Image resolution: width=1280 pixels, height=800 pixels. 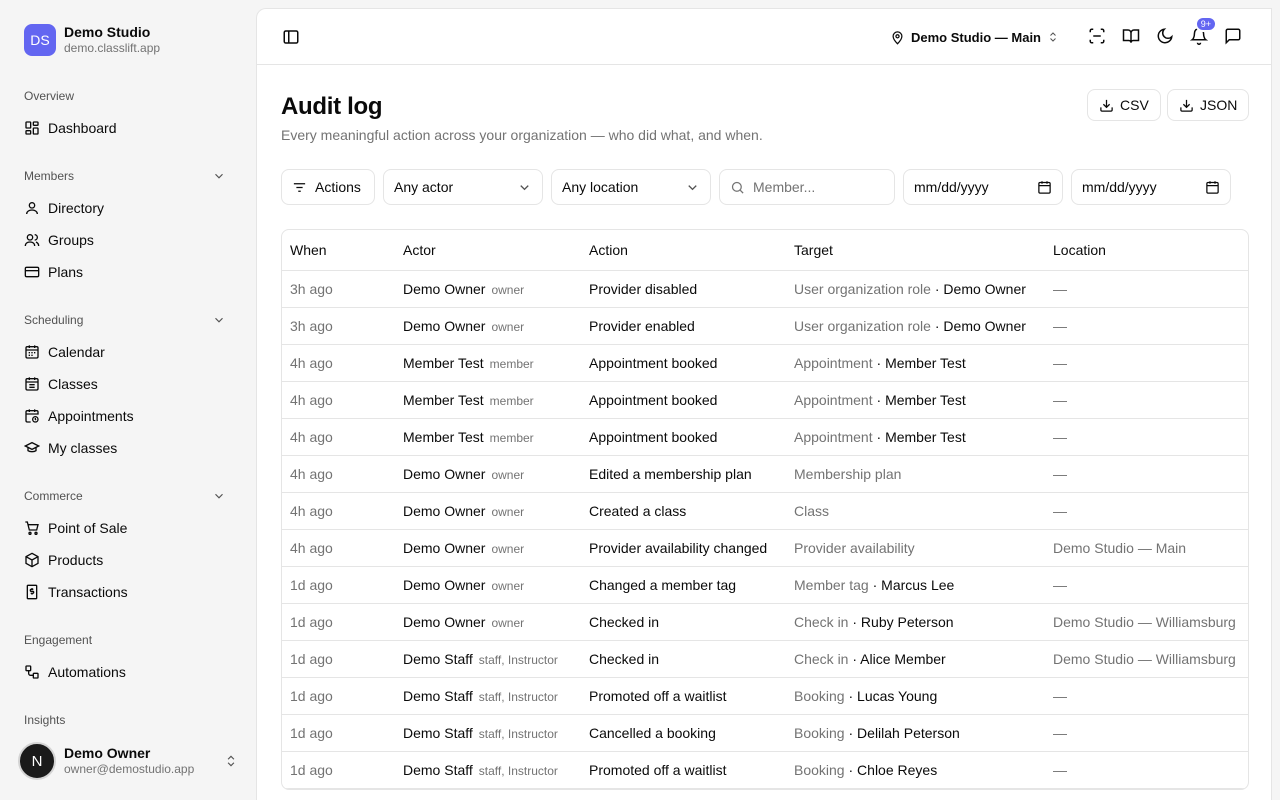 What do you see at coordinates (88, 592) in the screenshot?
I see `sidebar-item-label: Transactions` at bounding box center [88, 592].